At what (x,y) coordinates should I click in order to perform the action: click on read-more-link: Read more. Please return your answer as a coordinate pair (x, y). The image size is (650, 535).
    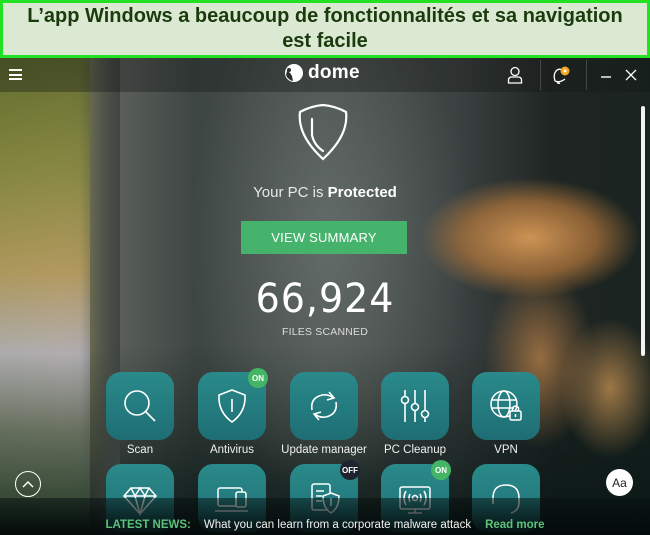
    Looking at the image, I should click on (514, 525).